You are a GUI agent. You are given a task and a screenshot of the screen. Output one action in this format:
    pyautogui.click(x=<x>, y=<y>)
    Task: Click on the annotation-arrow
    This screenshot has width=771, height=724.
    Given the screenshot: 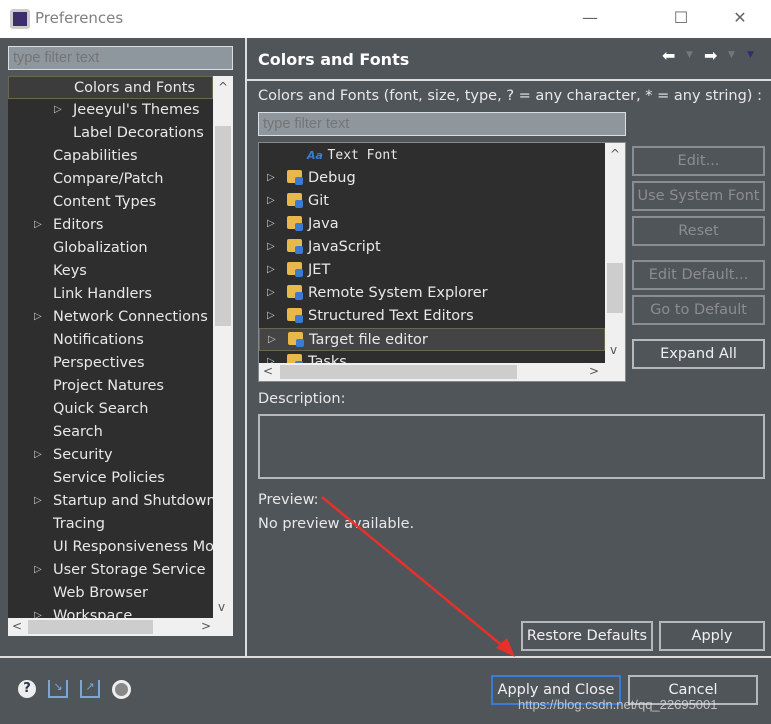 What is the action you would take?
    pyautogui.click(x=418, y=576)
    